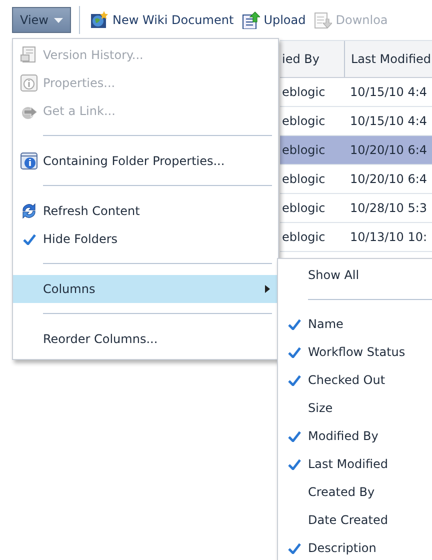 This screenshot has width=432, height=560. Describe the element at coordinates (251, 20) in the screenshot. I see `upload-icon` at that location.